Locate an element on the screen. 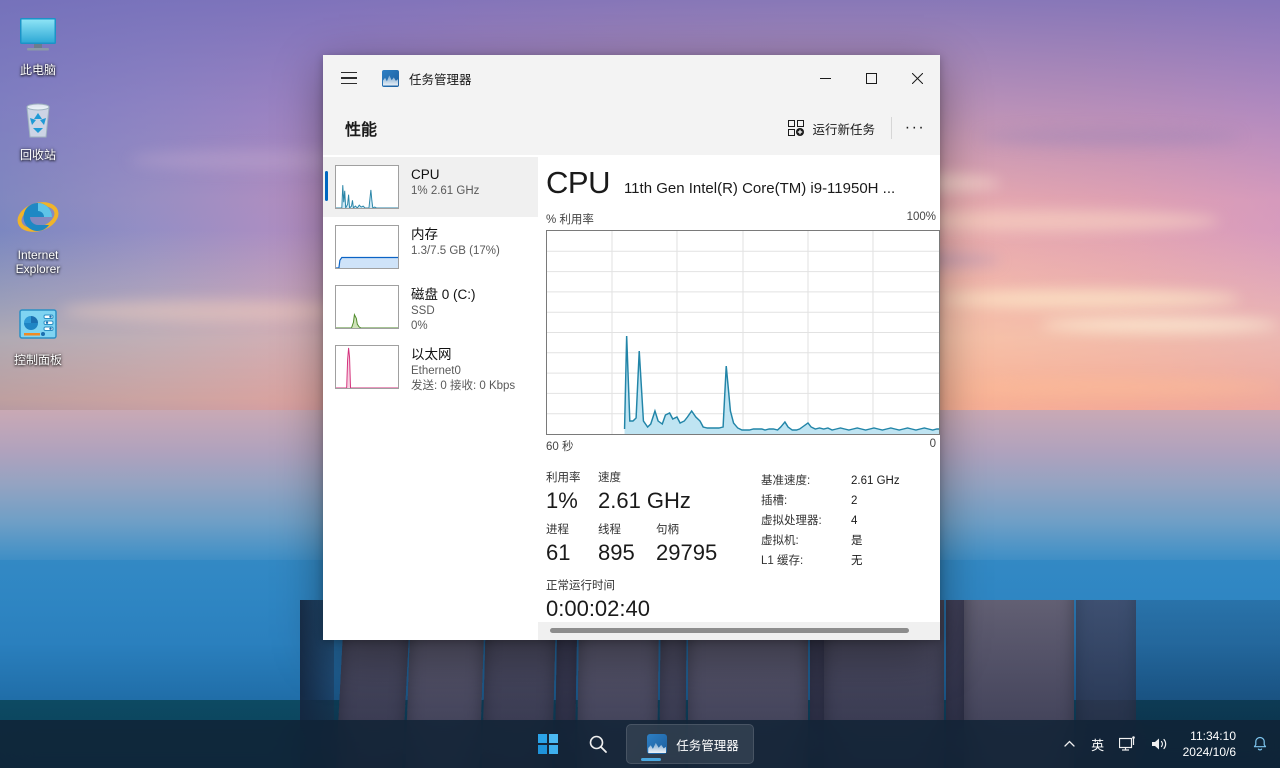  stat-label: 线程 is located at coordinates (609, 530).